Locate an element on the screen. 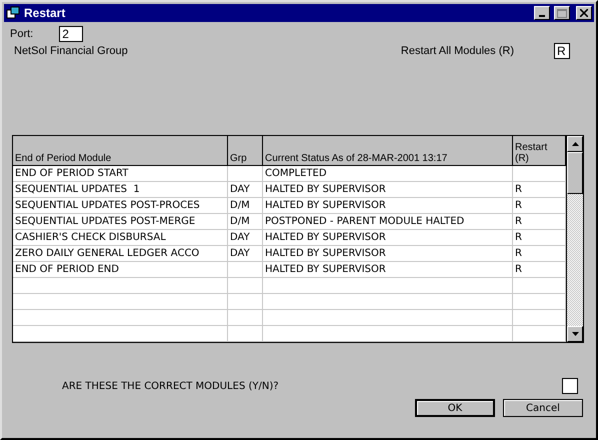  table-cell: CASHIER'S CHECK DISBURSAL is located at coordinates (120, 238).